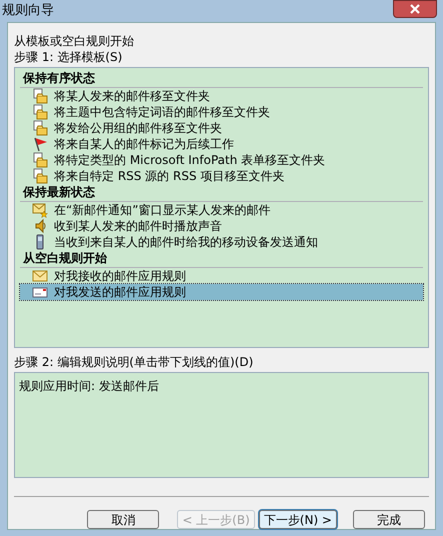 Image resolution: width=443 pixels, height=536 pixels. I want to click on template-item: 将来自某人的邮件标记为后续工作, so click(221, 144).